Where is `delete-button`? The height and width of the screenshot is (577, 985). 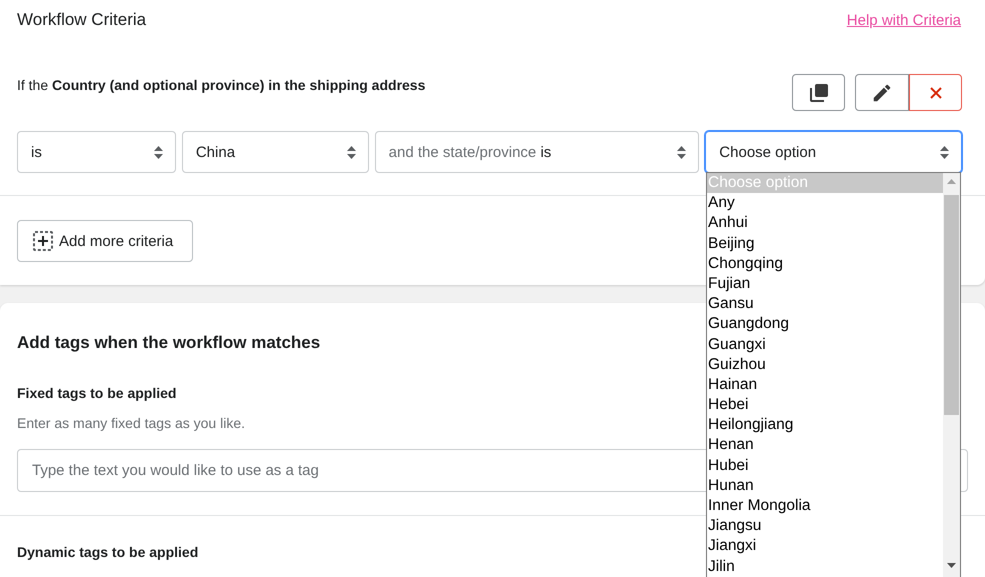
delete-button is located at coordinates (935, 92).